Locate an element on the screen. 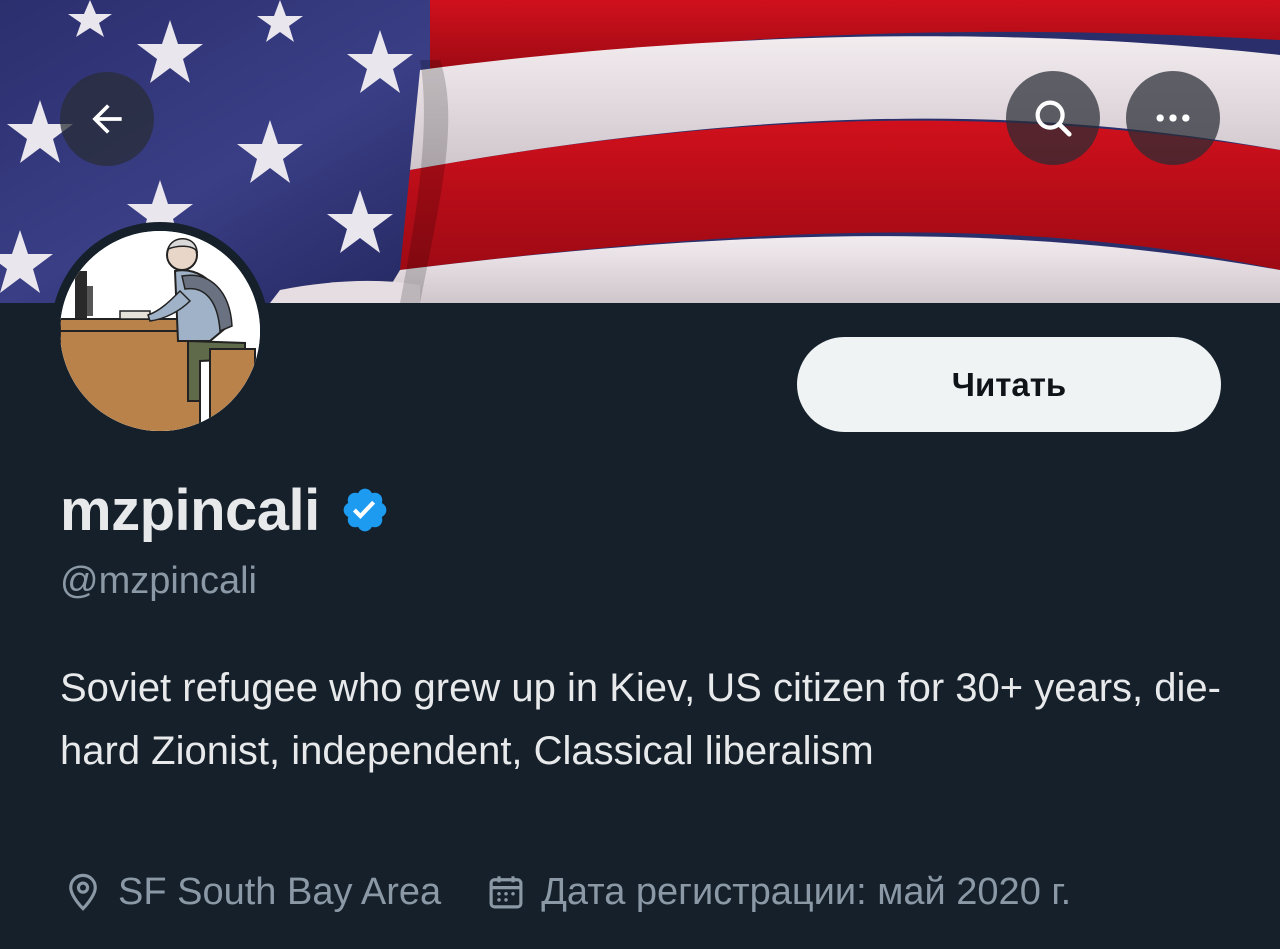 This screenshot has width=1280, height=949. avatar-image is located at coordinates (160, 331).